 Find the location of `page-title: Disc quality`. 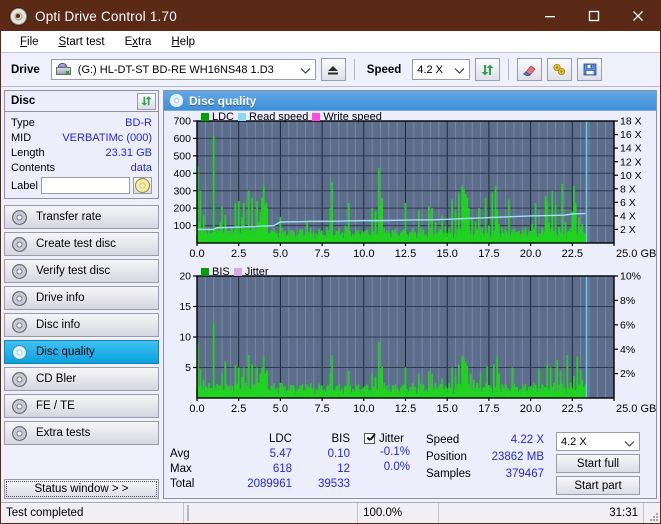

page-title: Disc quality is located at coordinates (223, 100).